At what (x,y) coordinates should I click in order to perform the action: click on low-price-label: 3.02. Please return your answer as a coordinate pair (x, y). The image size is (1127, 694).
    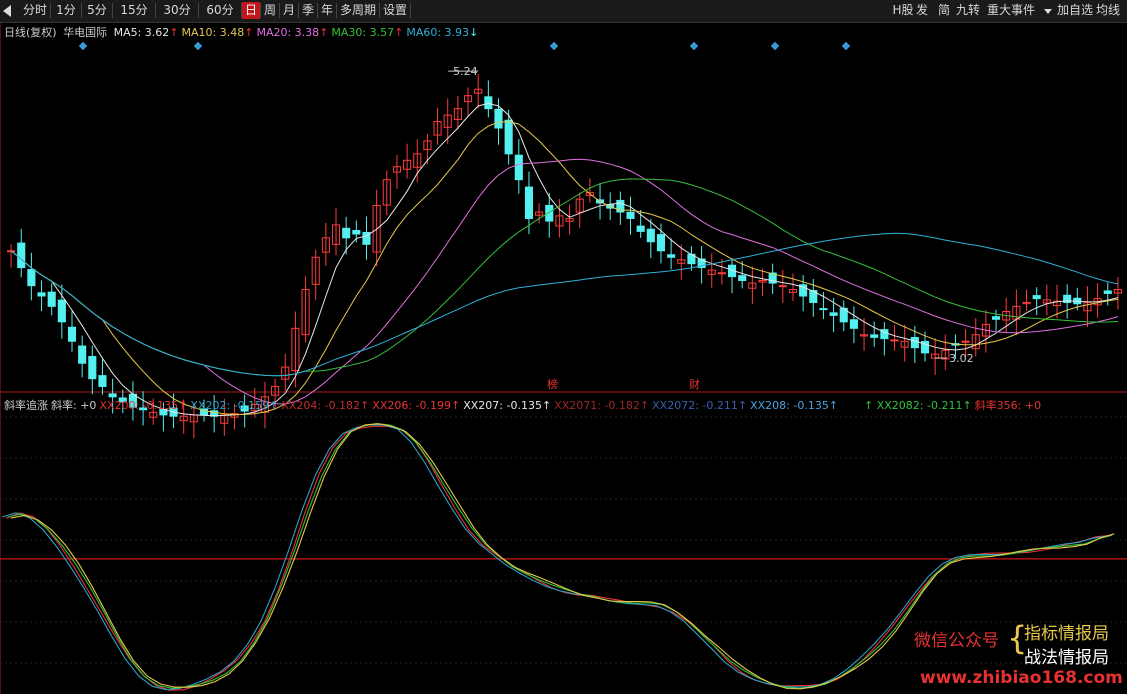
    Looking at the image, I should click on (961, 358).